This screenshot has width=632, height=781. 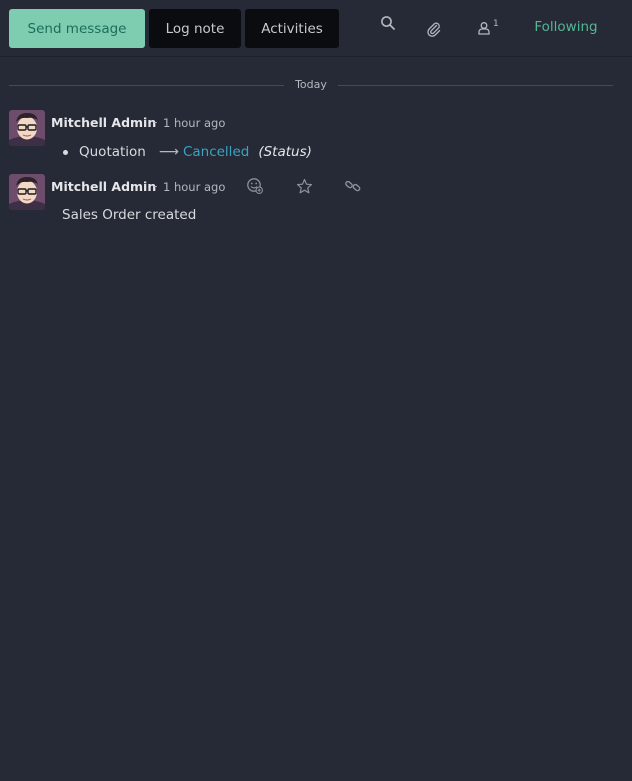 I want to click on link-icon, so click(x=353, y=186).